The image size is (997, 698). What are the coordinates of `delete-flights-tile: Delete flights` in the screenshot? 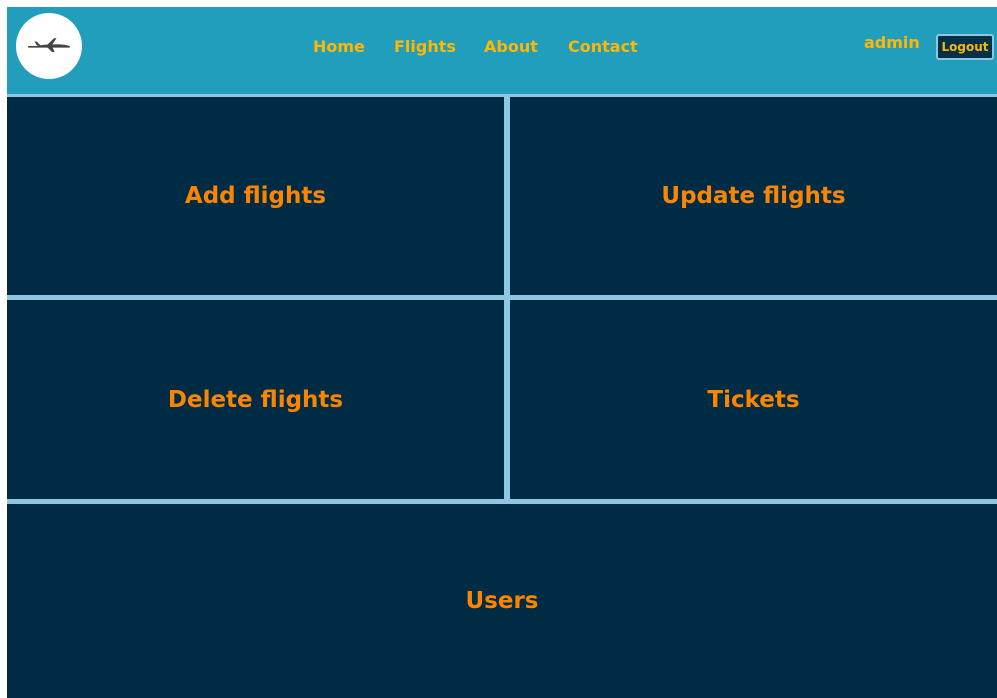 It's located at (255, 399).